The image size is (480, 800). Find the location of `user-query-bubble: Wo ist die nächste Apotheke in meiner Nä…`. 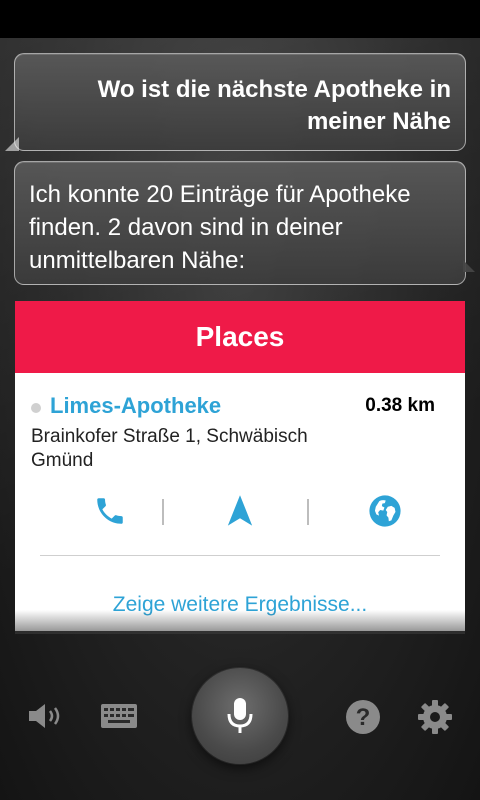

user-query-bubble: Wo ist die nächste Apotheke in meiner Nä… is located at coordinates (240, 102).